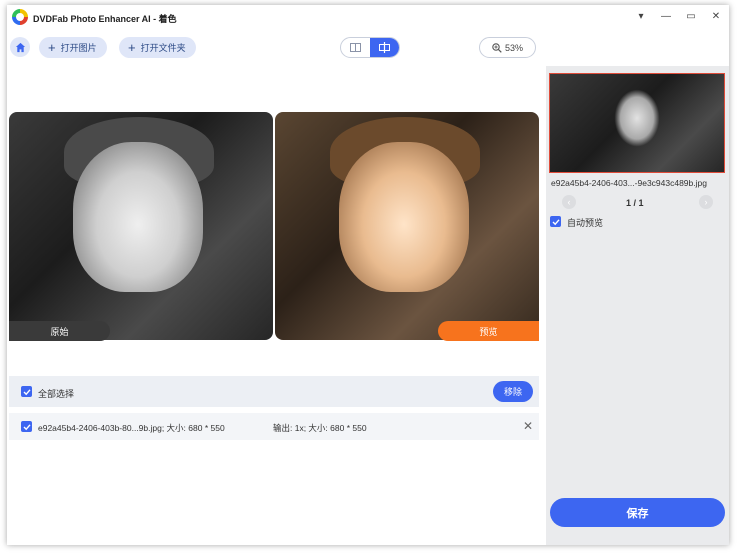 The height and width of the screenshot is (554, 742). I want to click on view-mode-toggle, so click(370, 47).